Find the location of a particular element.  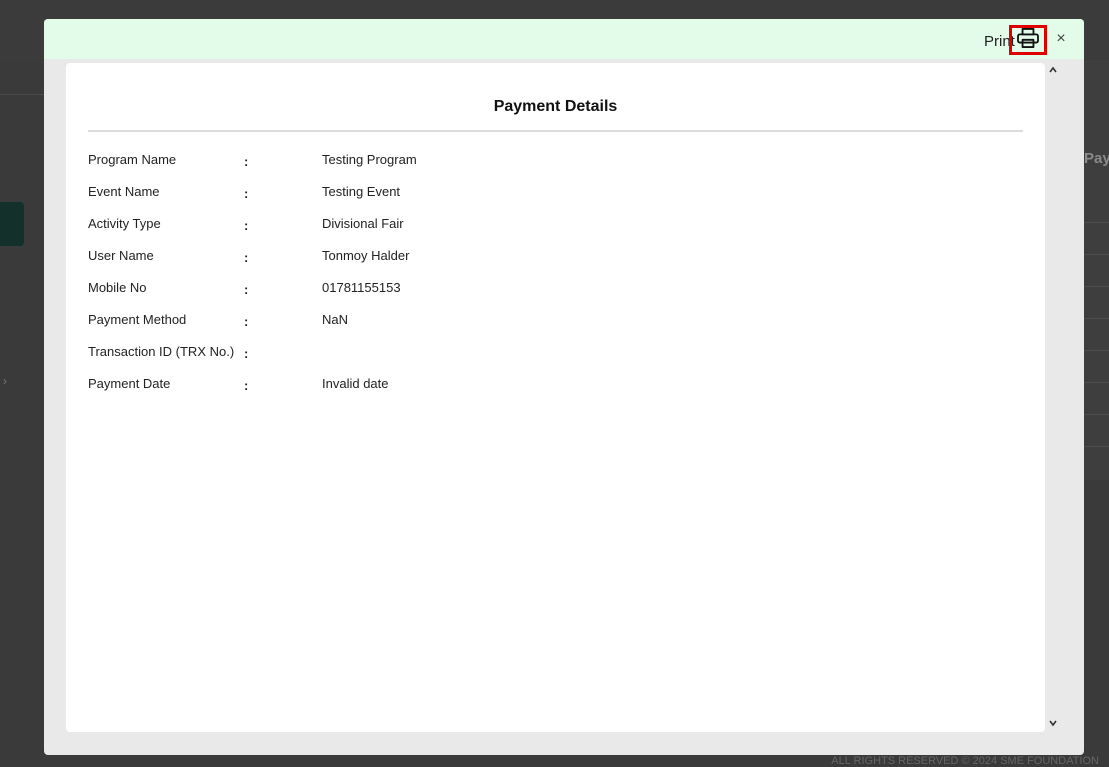

detail-label: Mobile No is located at coordinates (117, 287).